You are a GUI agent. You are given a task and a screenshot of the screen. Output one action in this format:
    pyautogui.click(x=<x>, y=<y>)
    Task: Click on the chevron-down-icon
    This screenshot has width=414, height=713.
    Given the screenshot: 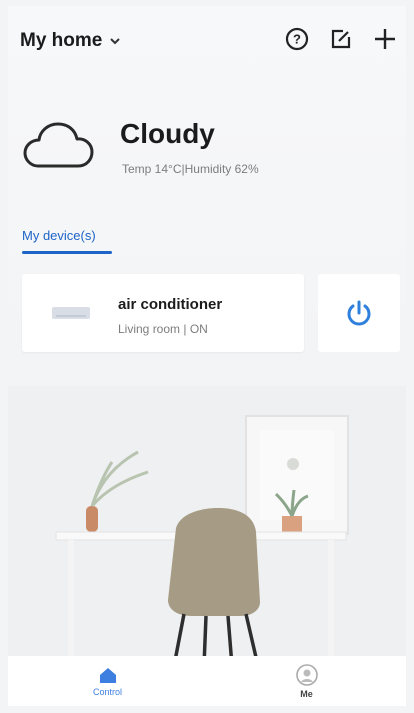 What is the action you would take?
    pyautogui.click(x=115, y=41)
    